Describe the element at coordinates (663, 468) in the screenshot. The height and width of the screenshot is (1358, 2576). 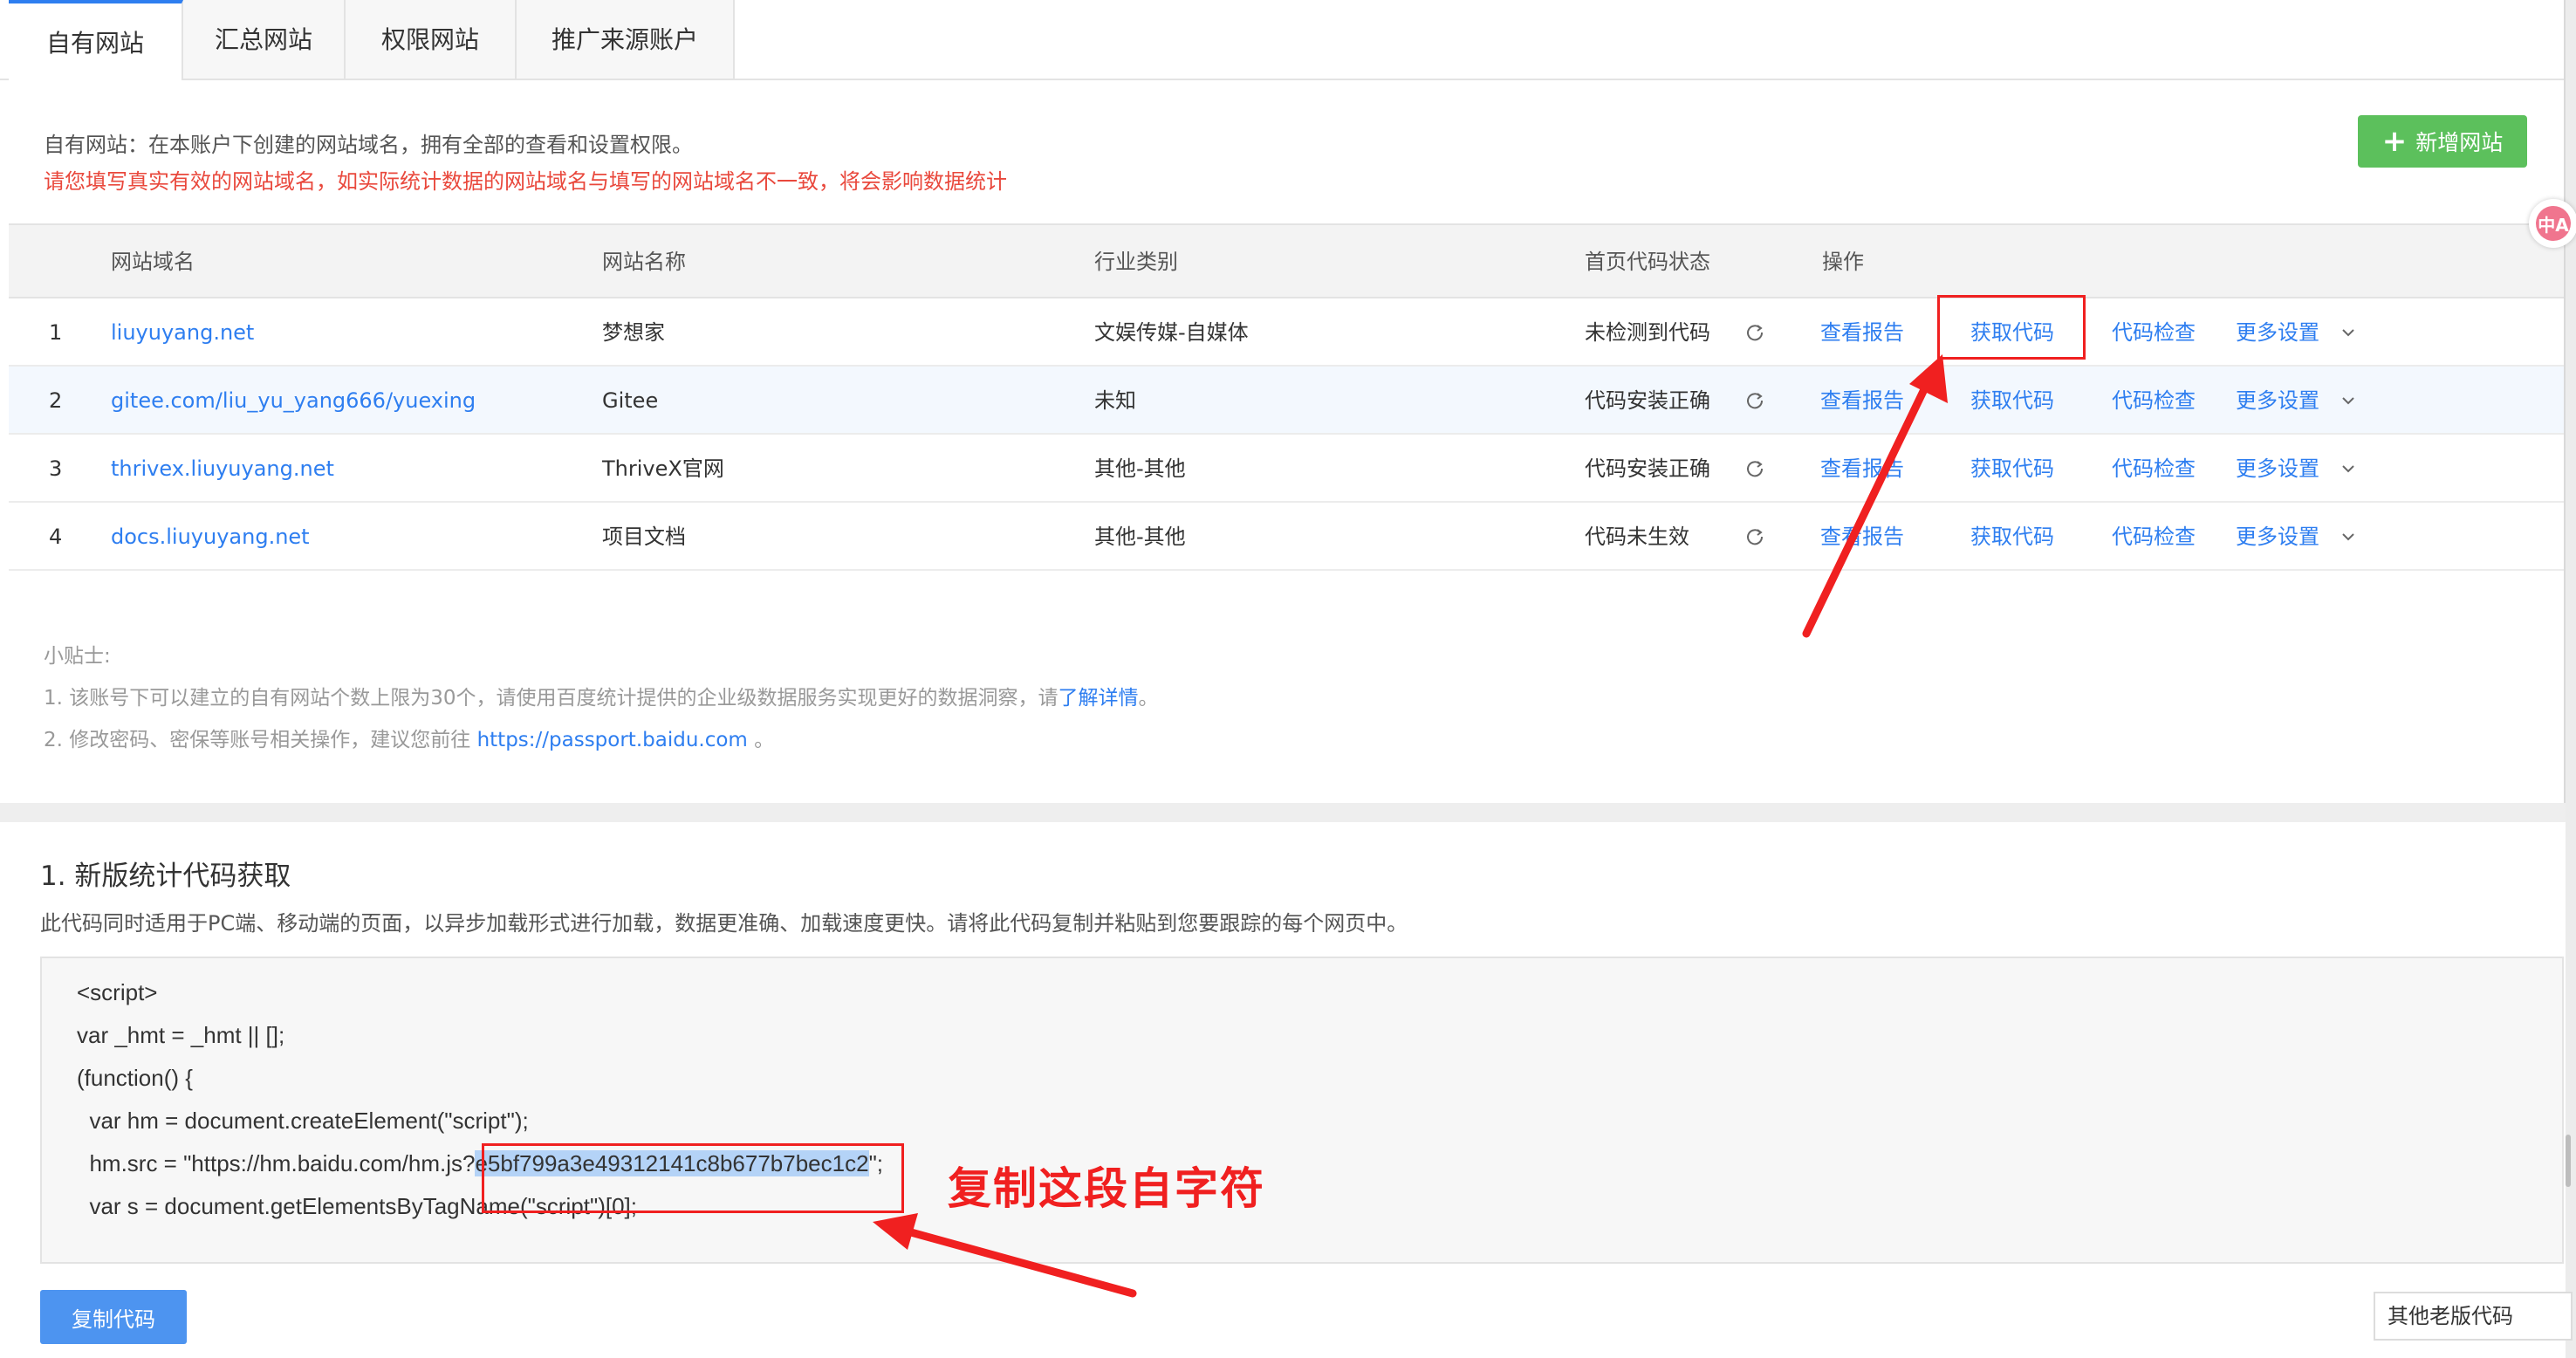
I see `site-name: ThriveX官网` at that location.